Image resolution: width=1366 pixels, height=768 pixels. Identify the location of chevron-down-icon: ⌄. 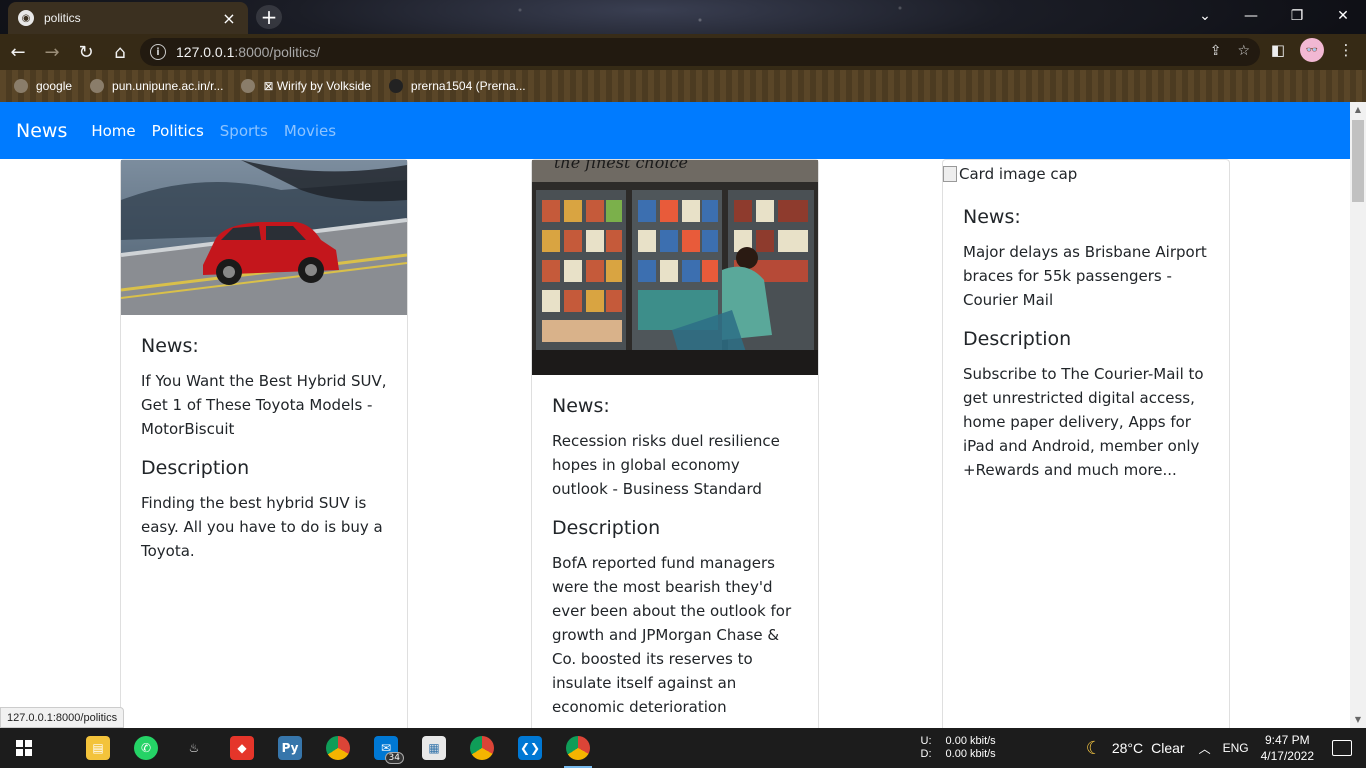
(1205, 16).